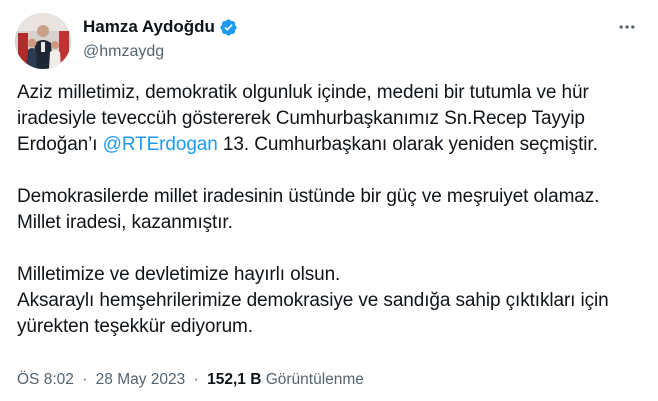 This screenshot has height=401, width=658. What do you see at coordinates (141, 379) in the screenshot?
I see `tweet-date: 28 May 2023` at bounding box center [141, 379].